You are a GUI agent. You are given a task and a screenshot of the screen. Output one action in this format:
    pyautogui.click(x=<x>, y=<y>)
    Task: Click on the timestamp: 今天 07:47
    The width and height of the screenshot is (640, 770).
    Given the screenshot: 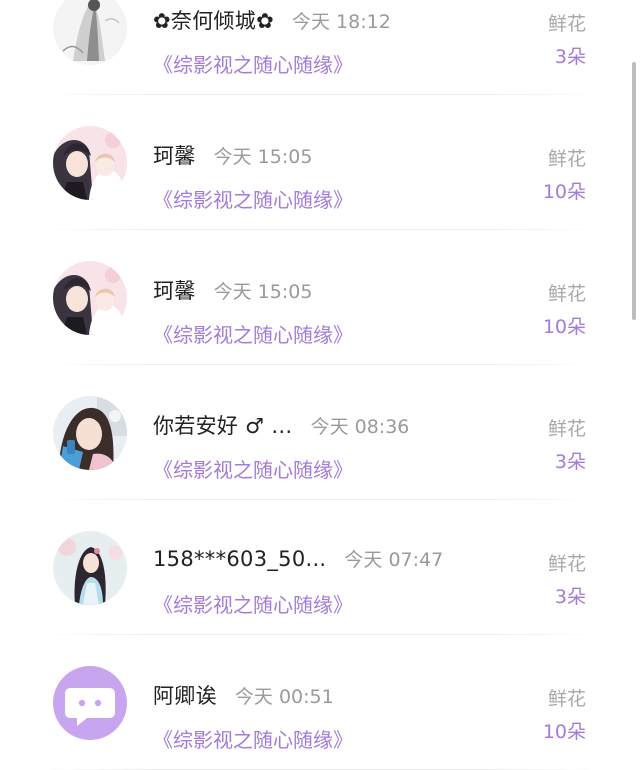 What is the action you would take?
    pyautogui.click(x=394, y=560)
    